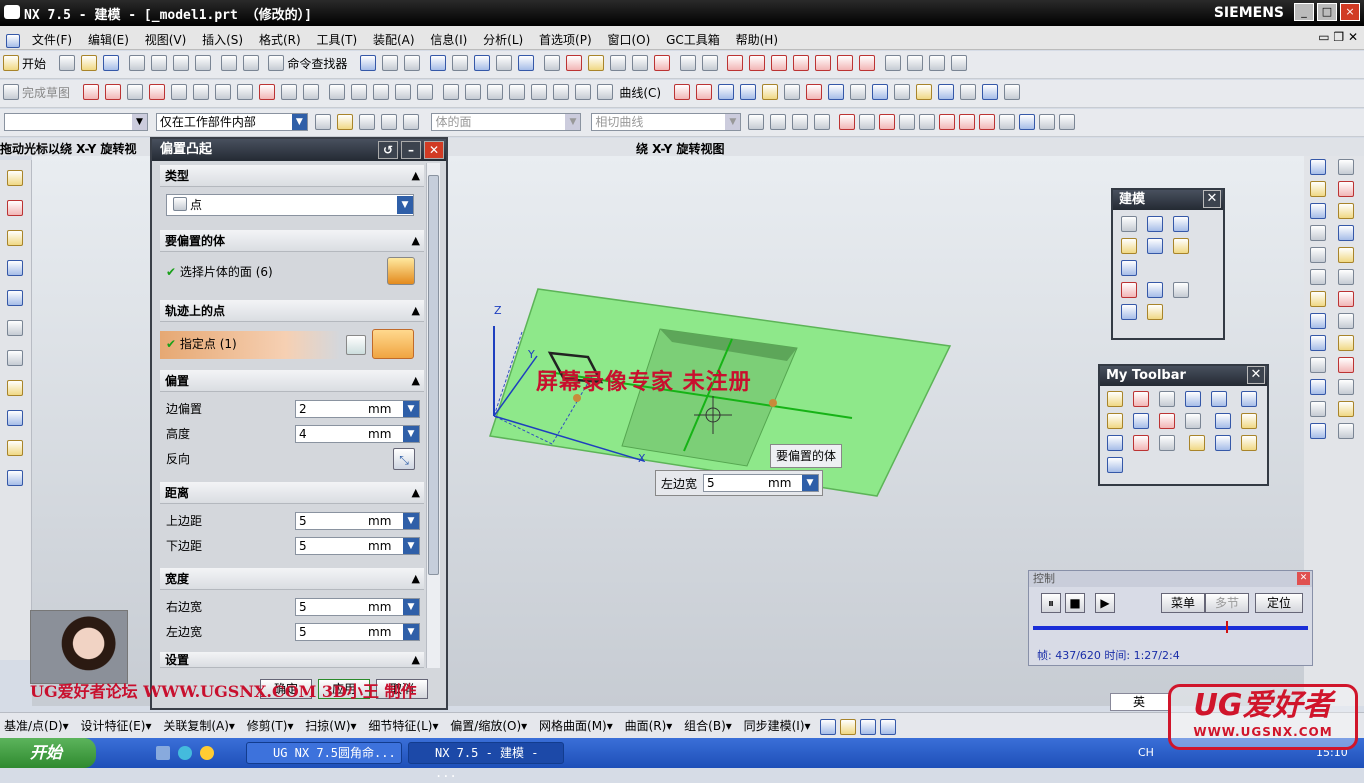 The height and width of the screenshot is (783, 1364). I want to click on feature-m-icon, so click(1318, 299).